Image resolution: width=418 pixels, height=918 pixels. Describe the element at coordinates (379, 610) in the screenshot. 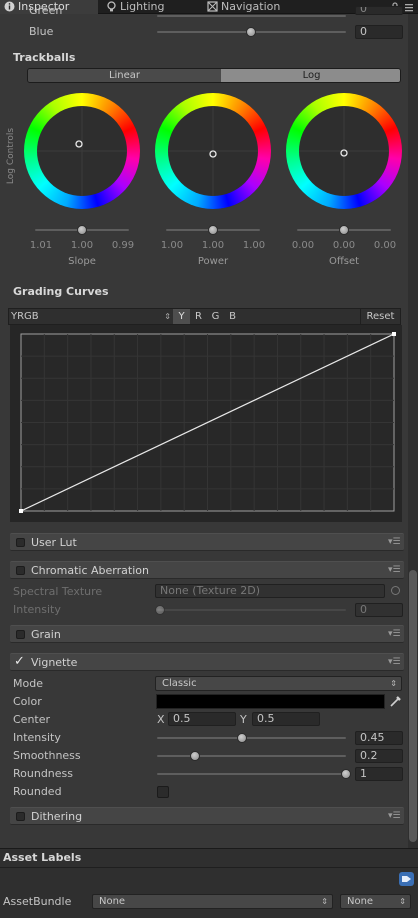

I see `chromatic-intensity-field: 0` at that location.